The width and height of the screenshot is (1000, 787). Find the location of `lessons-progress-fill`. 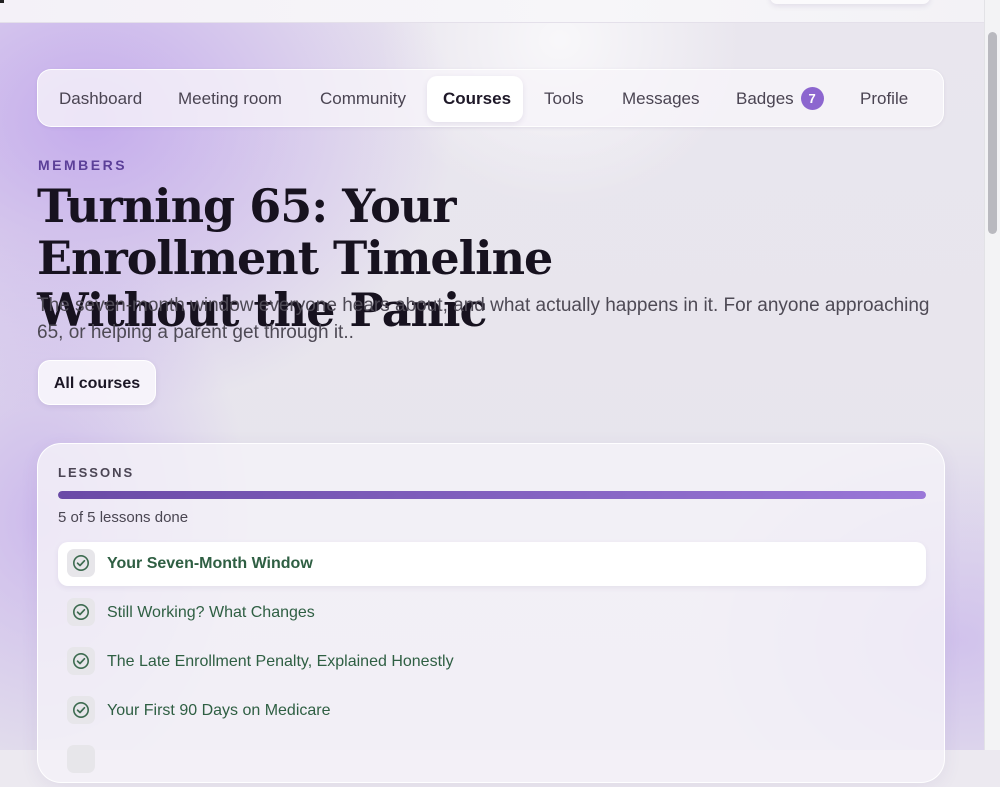

lessons-progress-fill is located at coordinates (492, 495).